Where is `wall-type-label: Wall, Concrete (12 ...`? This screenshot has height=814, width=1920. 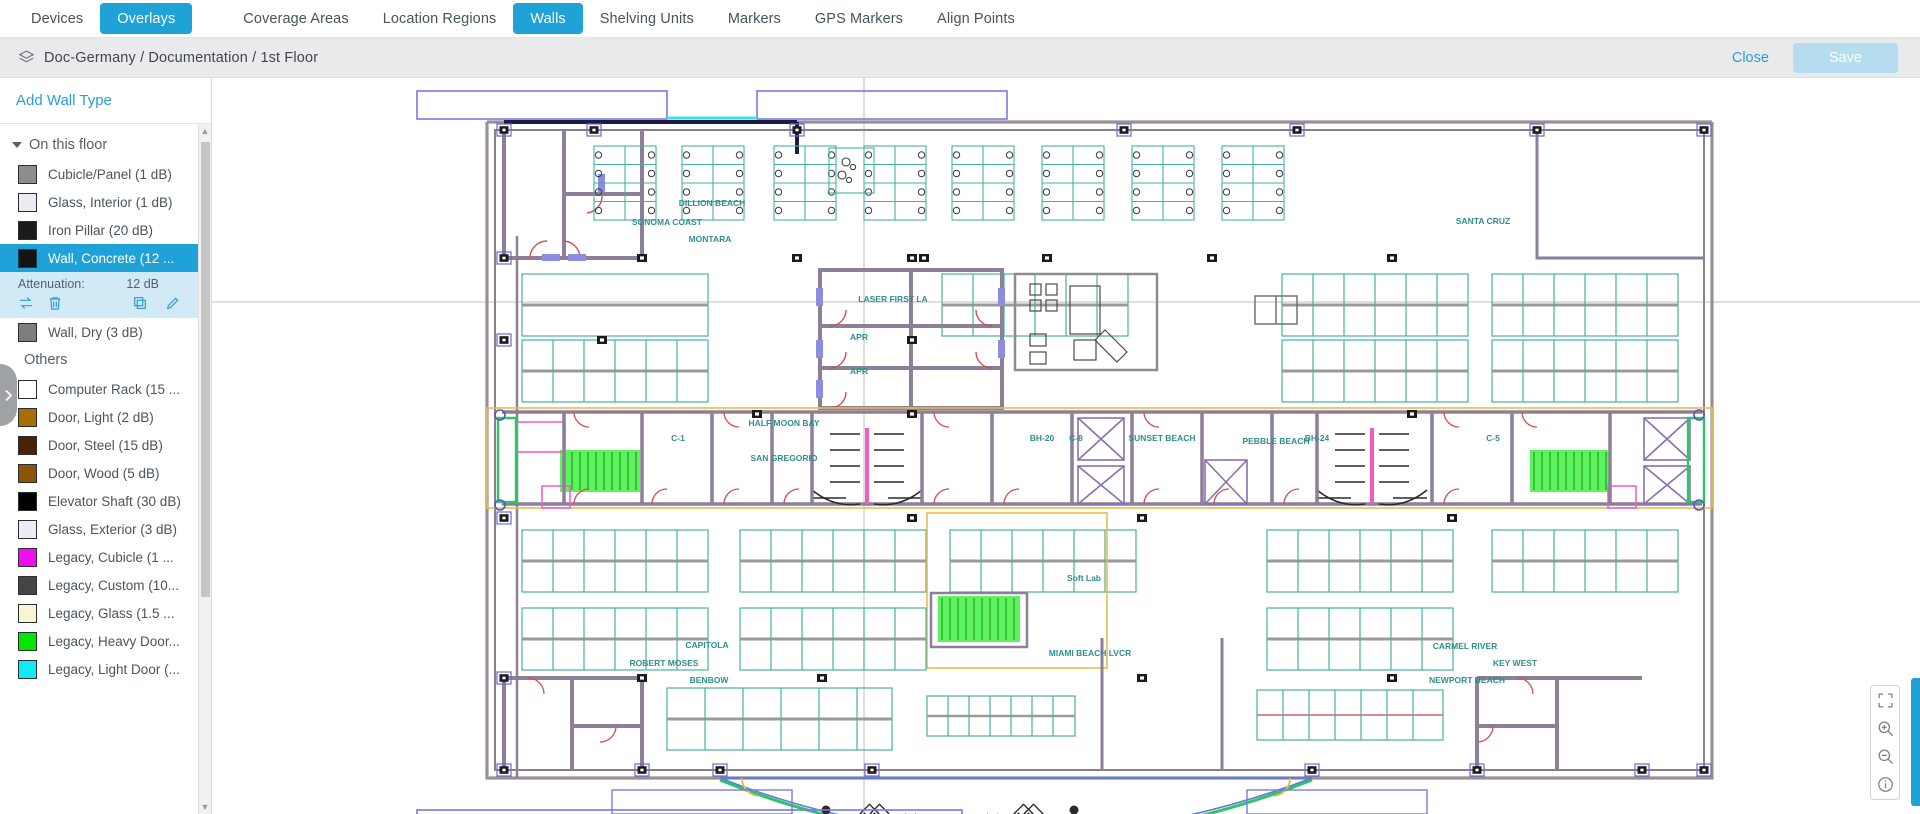 wall-type-label: Wall, Concrete (12 ... is located at coordinates (111, 258).